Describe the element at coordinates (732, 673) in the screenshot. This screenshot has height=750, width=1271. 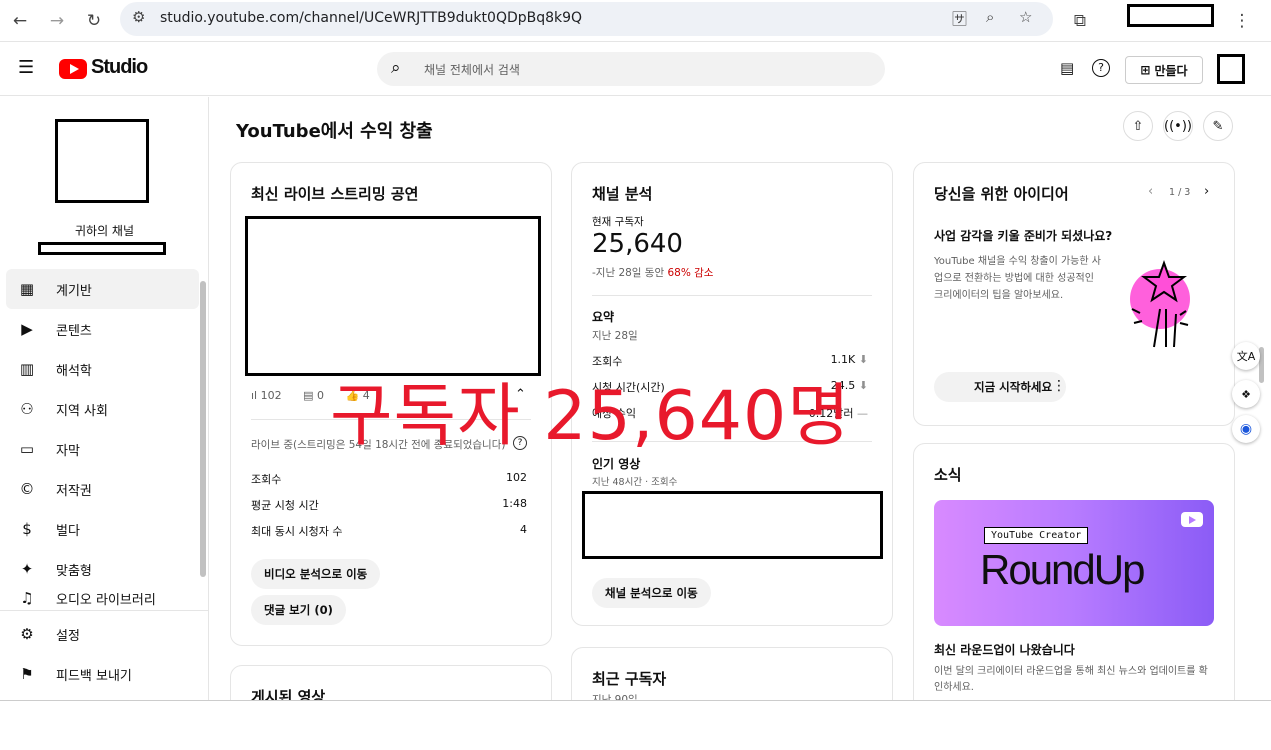
I see `recent-subscribers-card: 최근 구독자 지난 90일` at that location.